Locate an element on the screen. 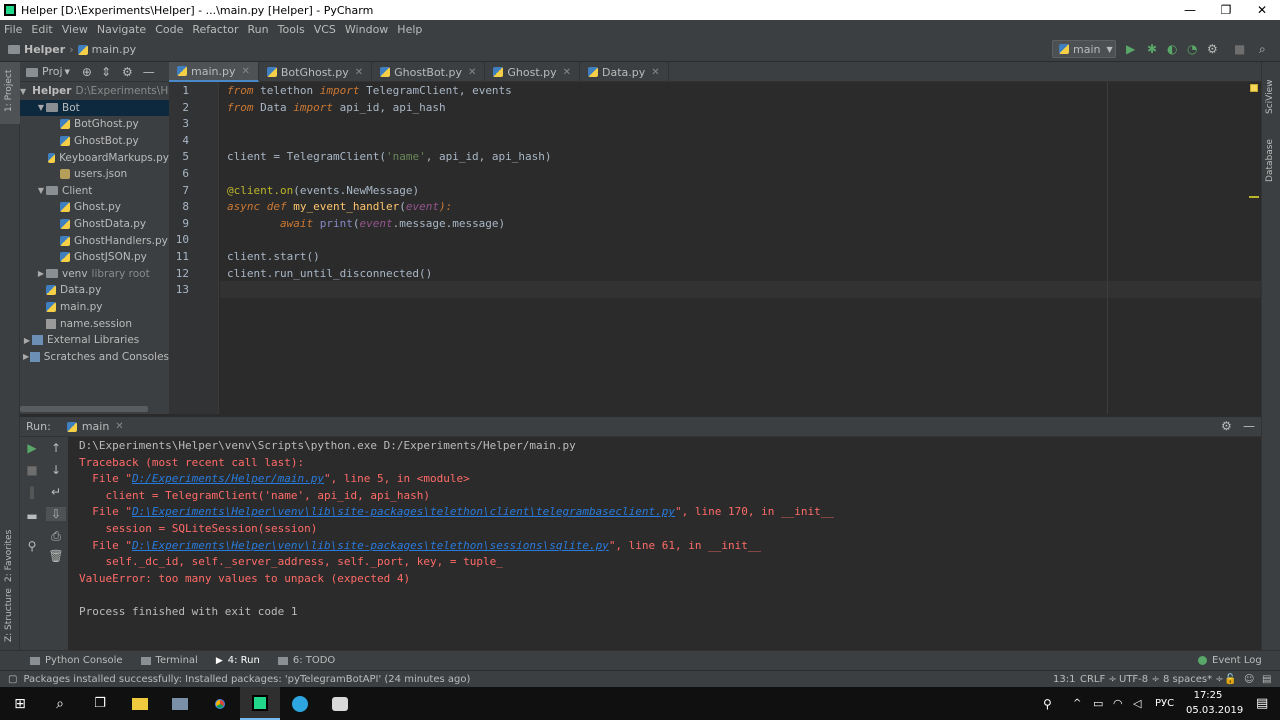 The image size is (1280, 720). pause-icon: ‖ is located at coordinates (32, 492).